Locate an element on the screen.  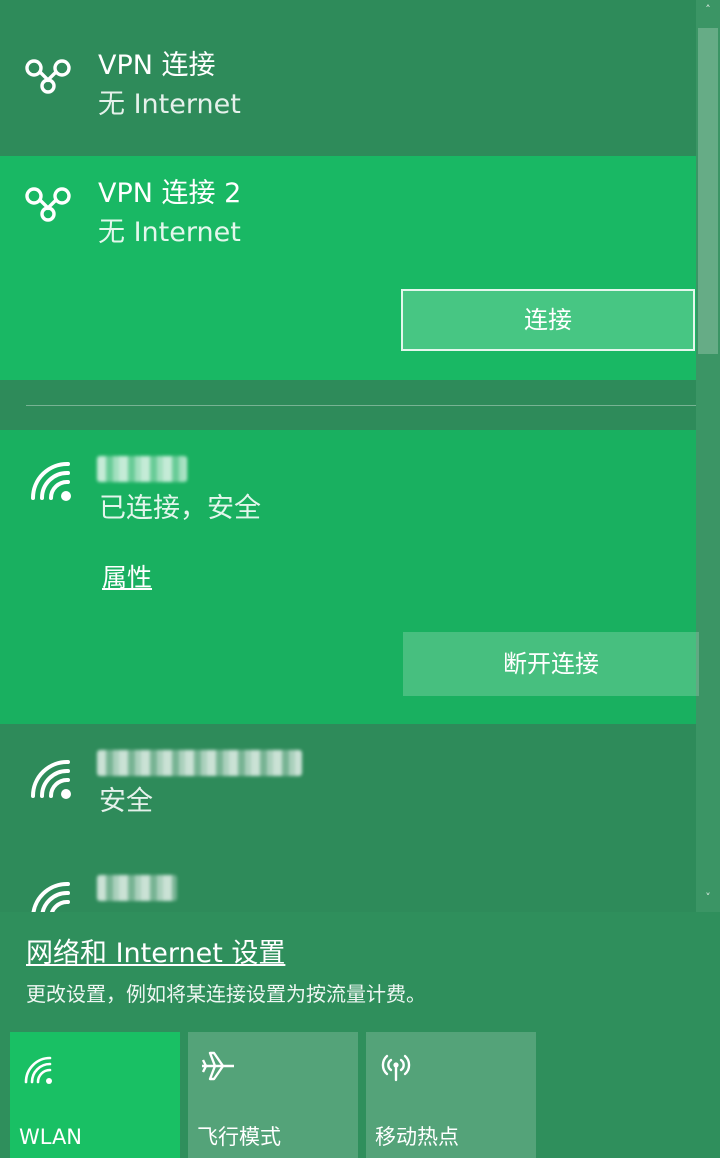
section-divider is located at coordinates (361, 405).